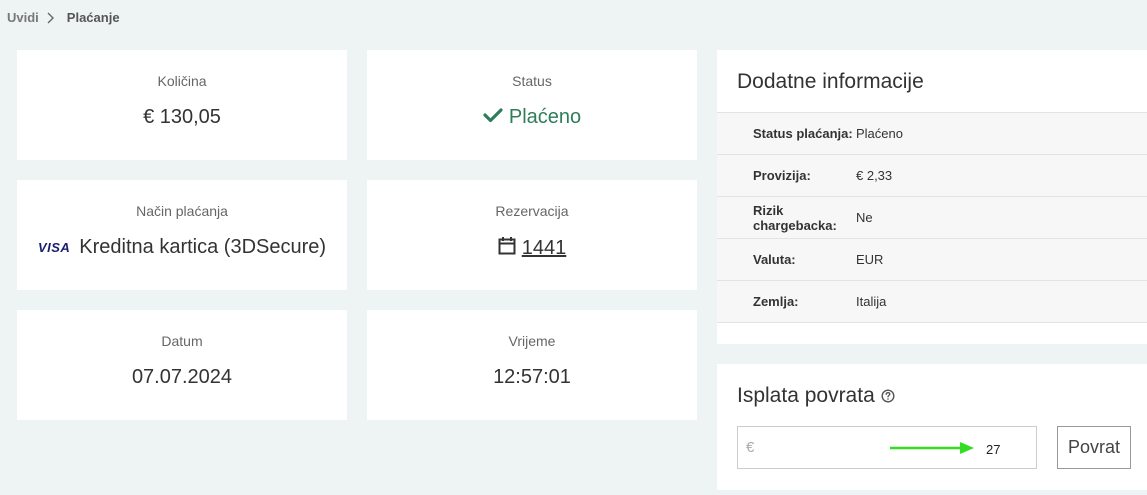  I want to click on info-row-payment-status: Status plaćanja: Plaćeno, so click(932, 134).